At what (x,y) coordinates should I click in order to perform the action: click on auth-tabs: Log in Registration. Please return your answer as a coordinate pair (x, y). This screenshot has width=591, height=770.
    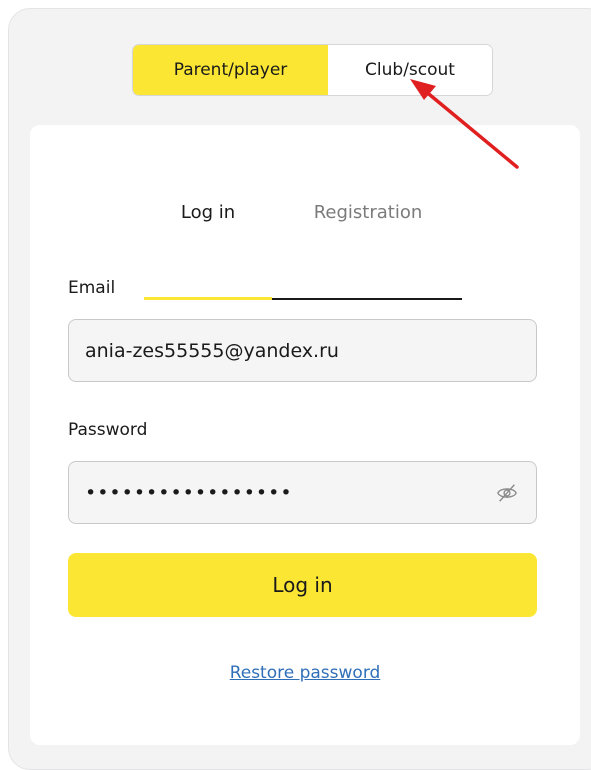
    Looking at the image, I should click on (304, 241).